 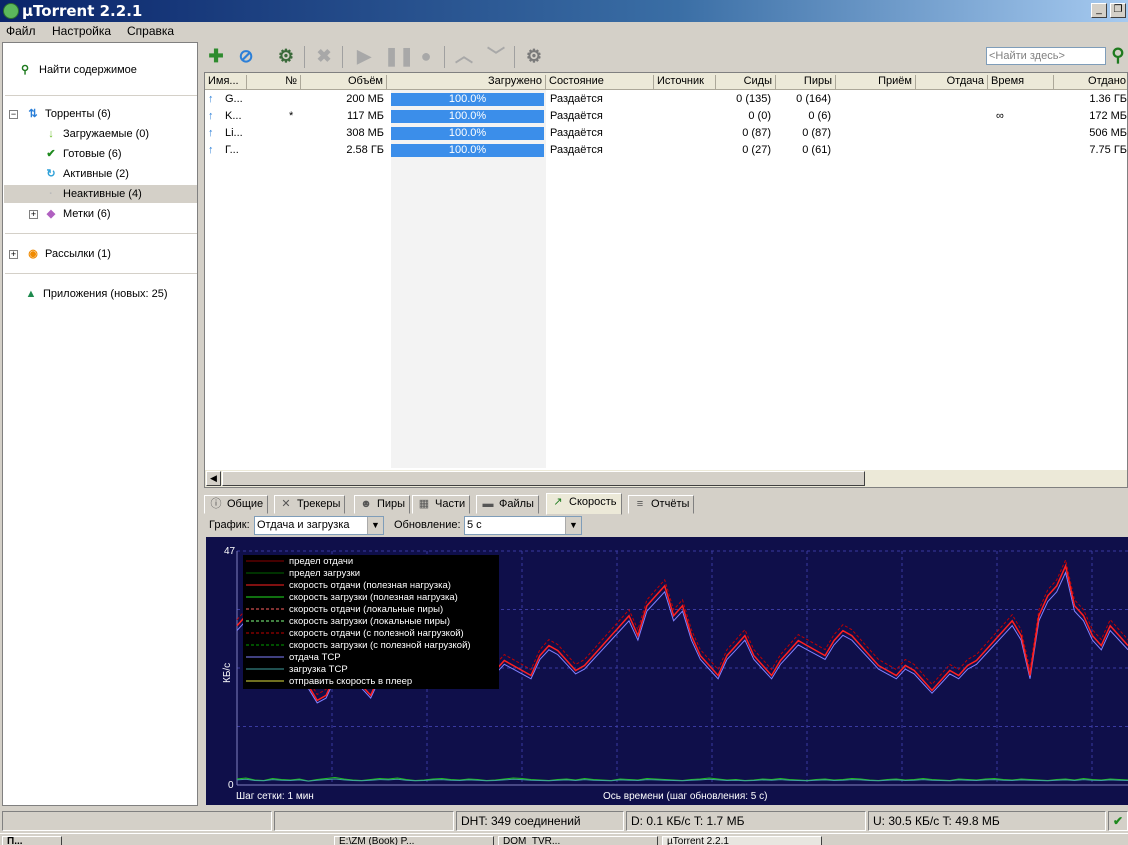 I want to click on col-header-eta: Время, so click(x=1021, y=82).